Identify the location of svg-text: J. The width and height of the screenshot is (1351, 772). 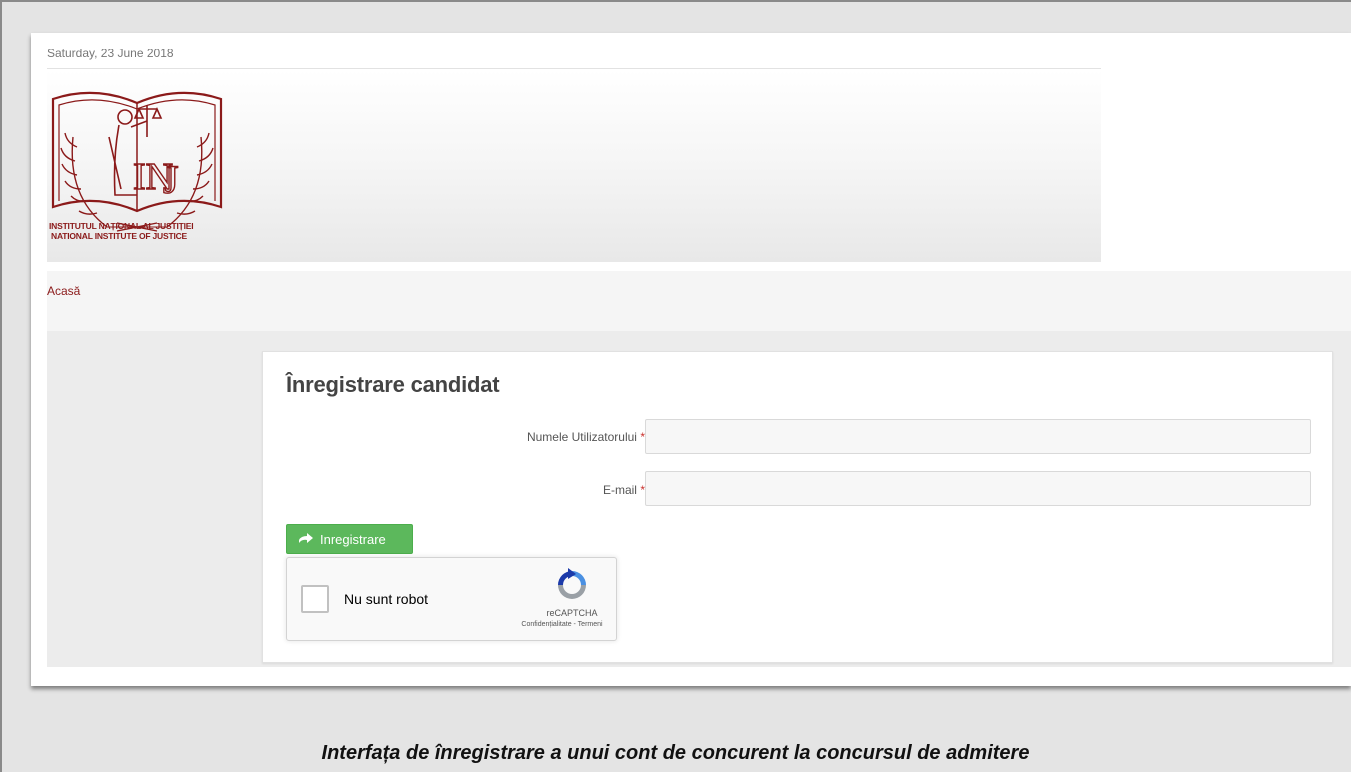
(171, 179).